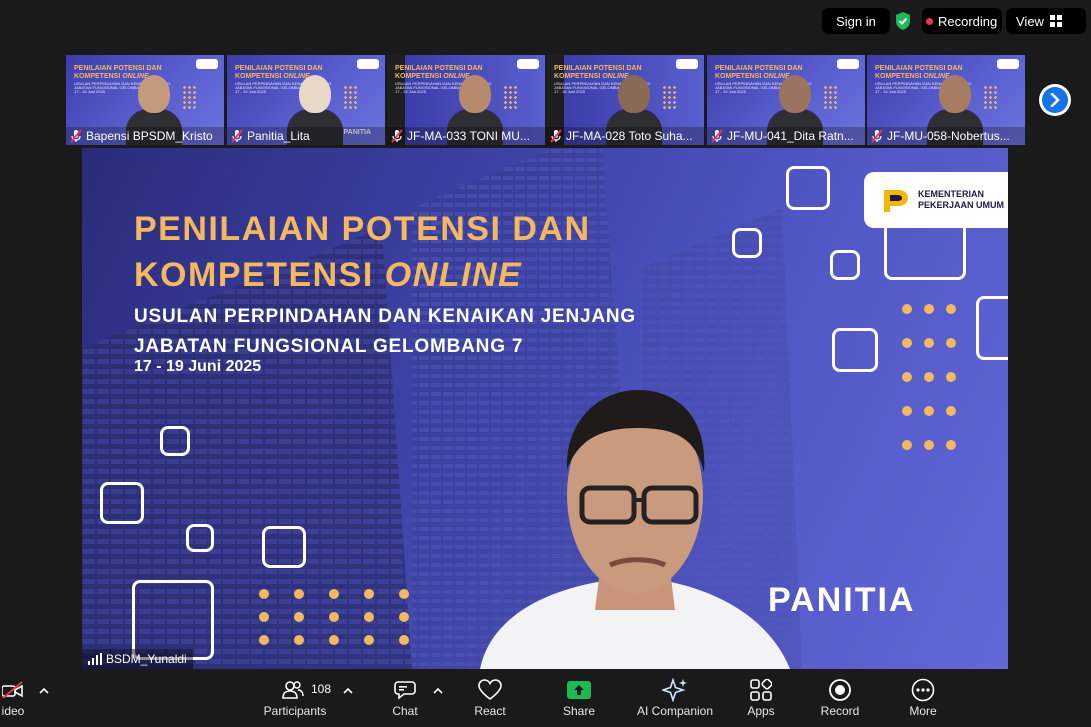 The width and height of the screenshot is (1091, 727). I want to click on recording-indicator: Recording, so click(962, 21).